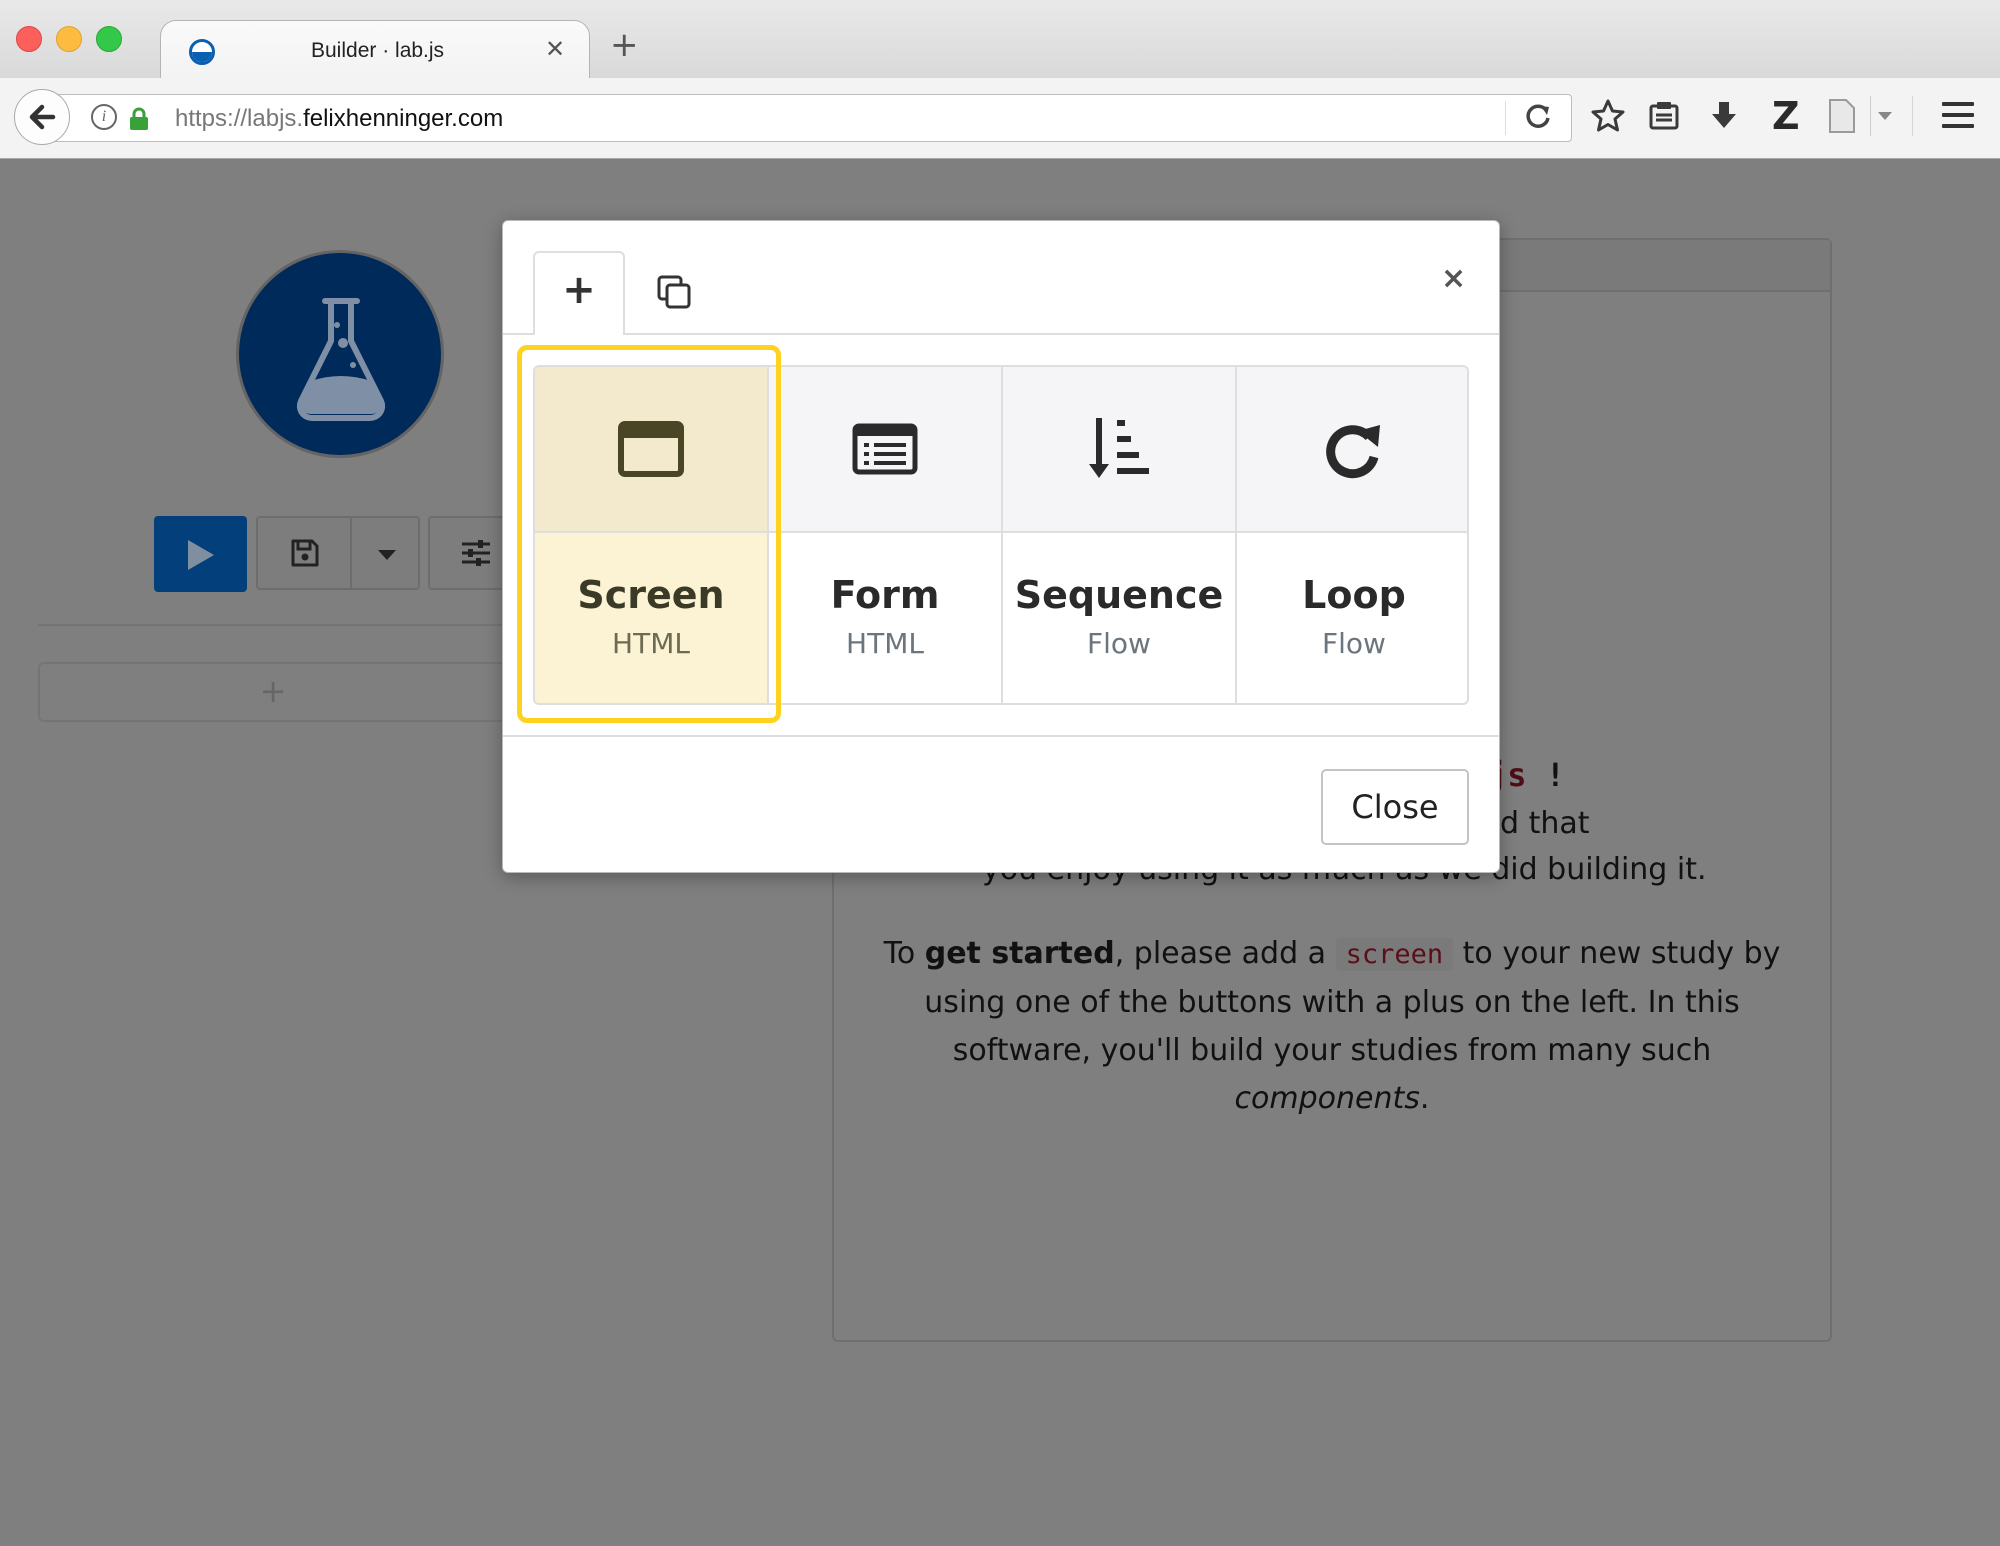  I want to click on url-domain: felixhenninger.com, so click(403, 118).